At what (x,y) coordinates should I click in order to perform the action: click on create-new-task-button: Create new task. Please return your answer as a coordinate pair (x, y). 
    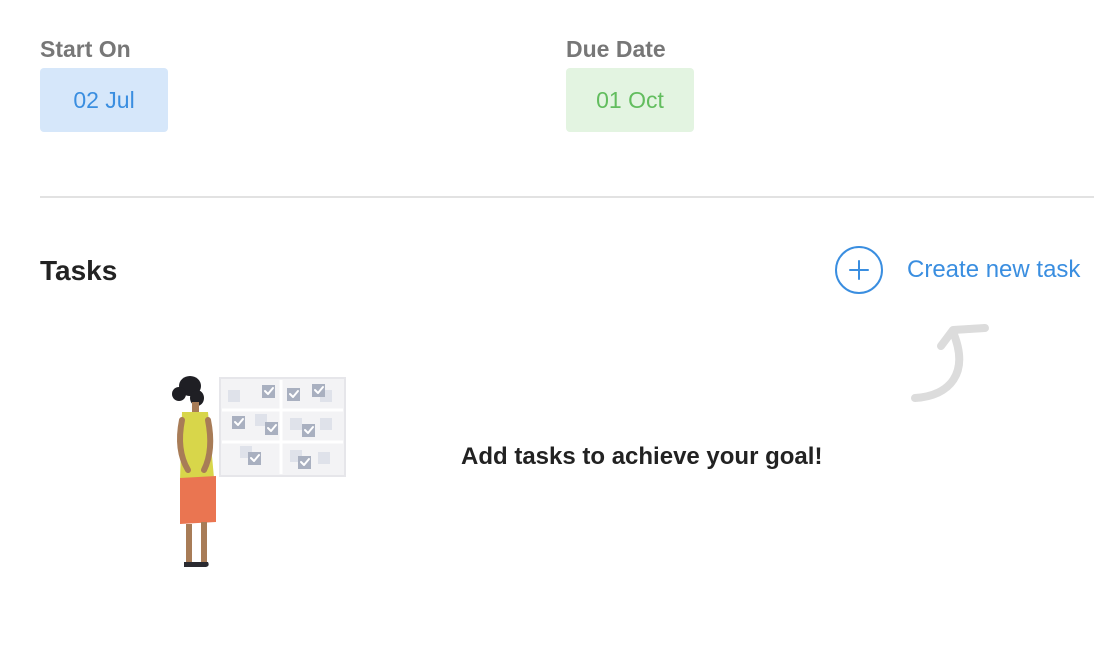
    Looking at the image, I should click on (957, 270).